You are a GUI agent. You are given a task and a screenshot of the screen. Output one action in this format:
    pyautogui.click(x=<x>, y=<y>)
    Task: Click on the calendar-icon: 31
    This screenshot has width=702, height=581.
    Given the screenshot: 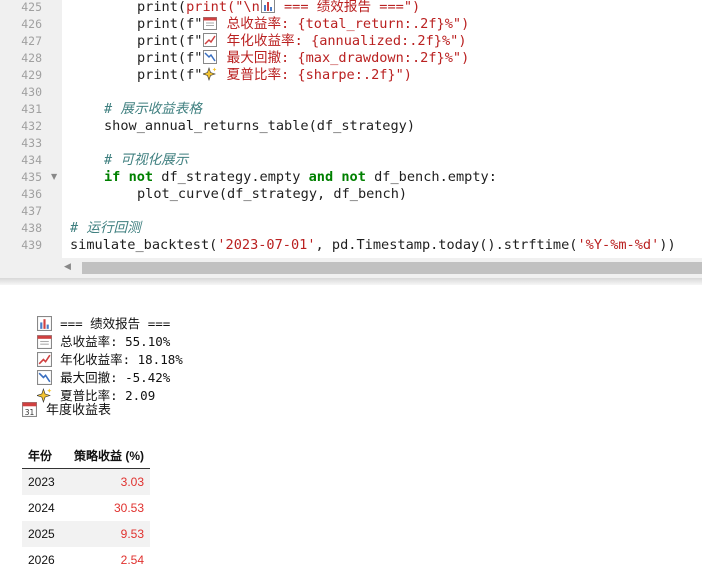 What is the action you would take?
    pyautogui.click(x=29, y=409)
    